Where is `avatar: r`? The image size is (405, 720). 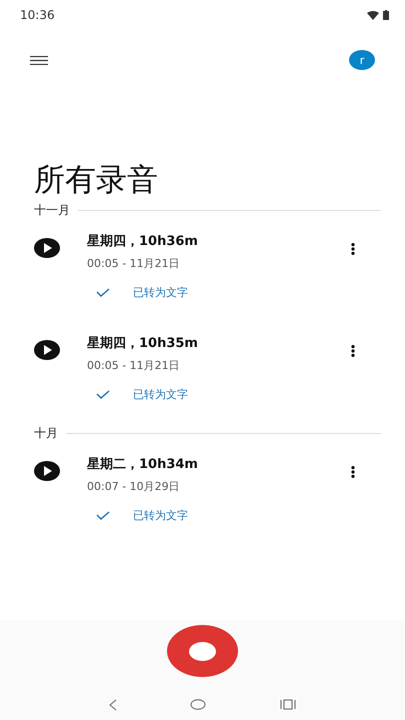 avatar: r is located at coordinates (362, 60).